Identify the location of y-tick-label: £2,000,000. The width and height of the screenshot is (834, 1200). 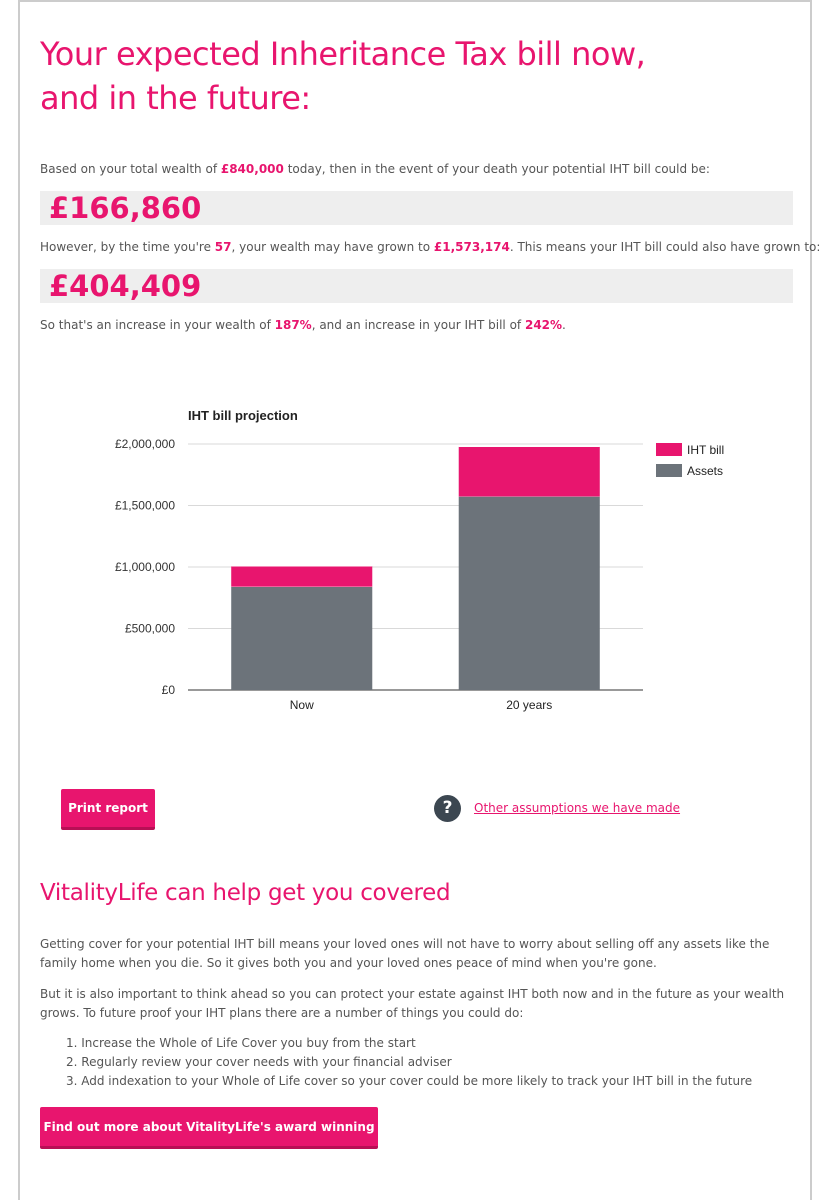
(145, 444).